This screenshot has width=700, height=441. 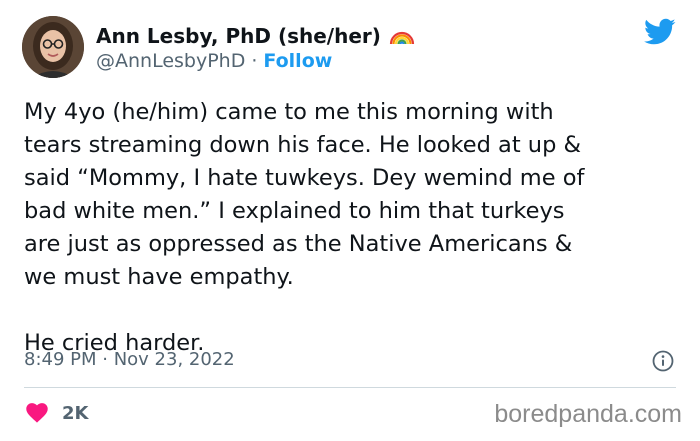 What do you see at coordinates (129, 359) in the screenshot?
I see `tweet-timestamp: 8:49 PM · Nov 23, 2022` at bounding box center [129, 359].